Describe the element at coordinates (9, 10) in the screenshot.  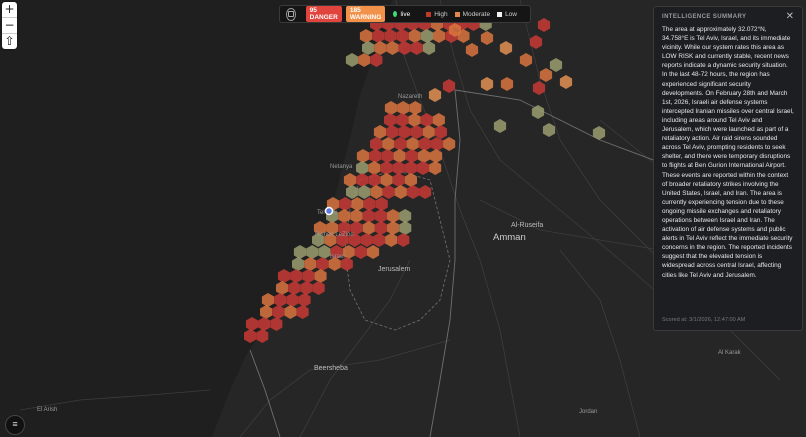
I see `zoom-in-button: +` at that location.